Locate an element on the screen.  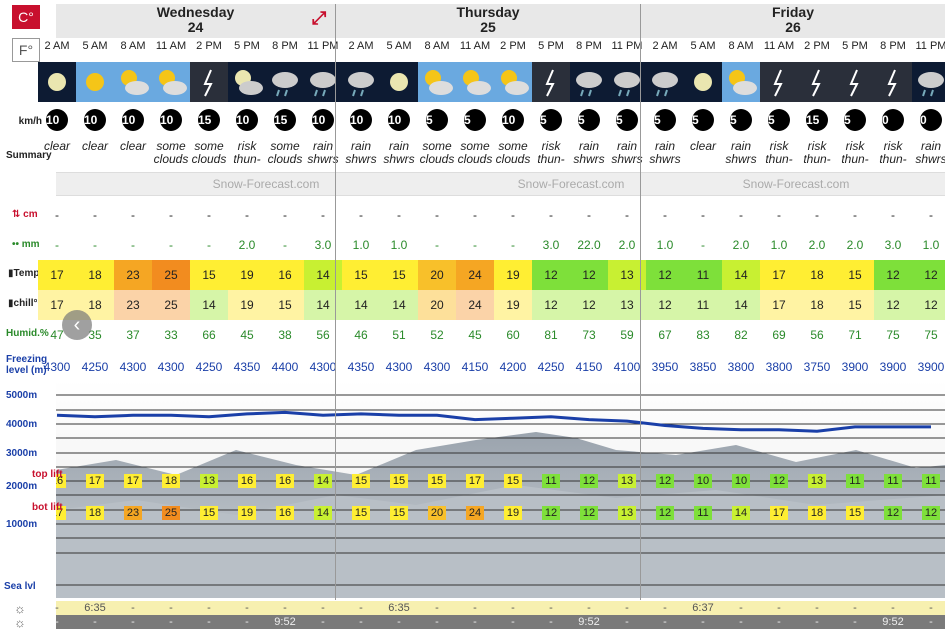
wind-row: 10 10 10 10 15 10 15 10 10 10 5 5 10 5 5 5 5 5 5 5 15 5 0 0 is located at coordinates (495, 120).